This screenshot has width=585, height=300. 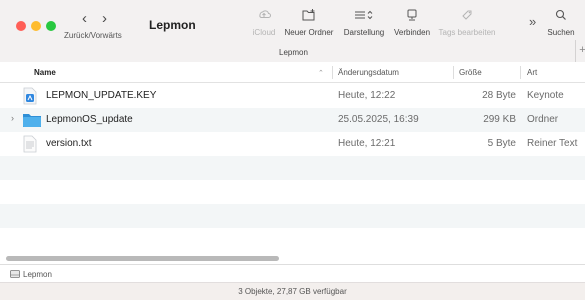 What do you see at coordinates (93, 35) in the screenshot?
I see `nav-label: Zurück/Vorwärts` at bounding box center [93, 35].